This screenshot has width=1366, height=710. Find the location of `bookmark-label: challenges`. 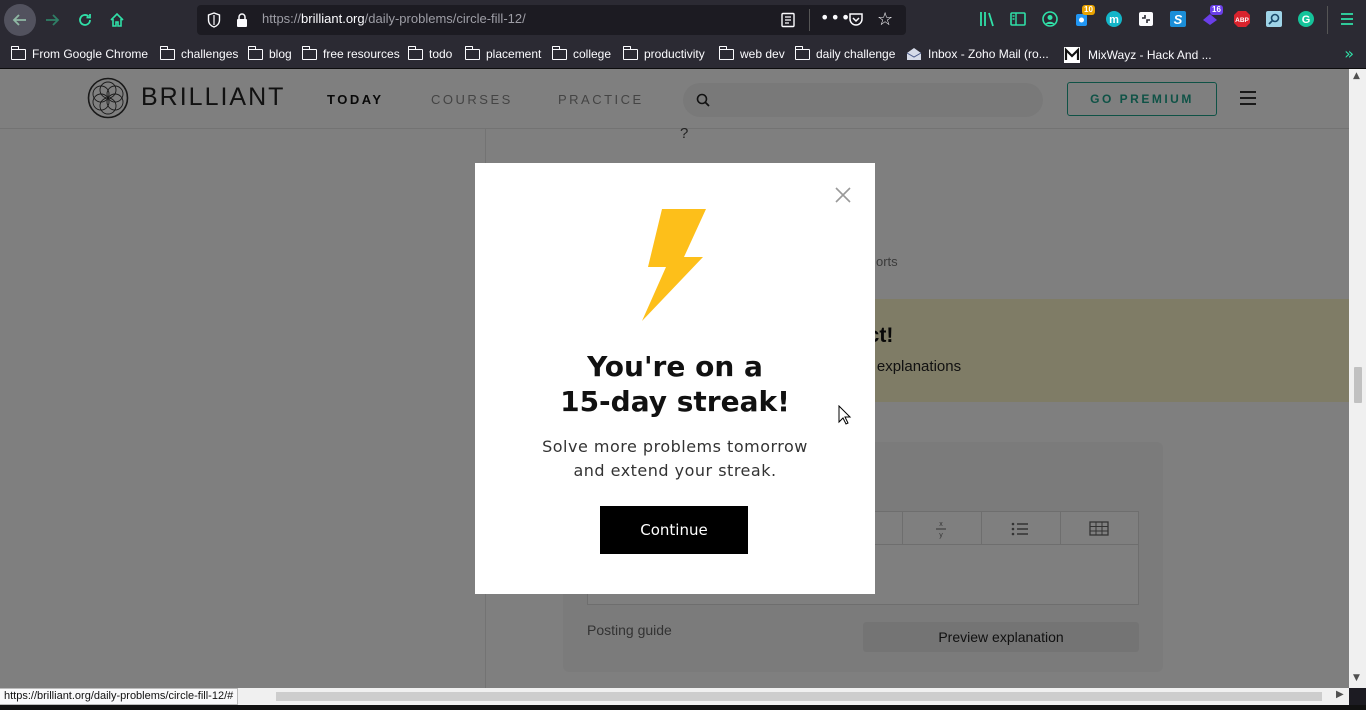

bookmark-label: challenges is located at coordinates (210, 54).